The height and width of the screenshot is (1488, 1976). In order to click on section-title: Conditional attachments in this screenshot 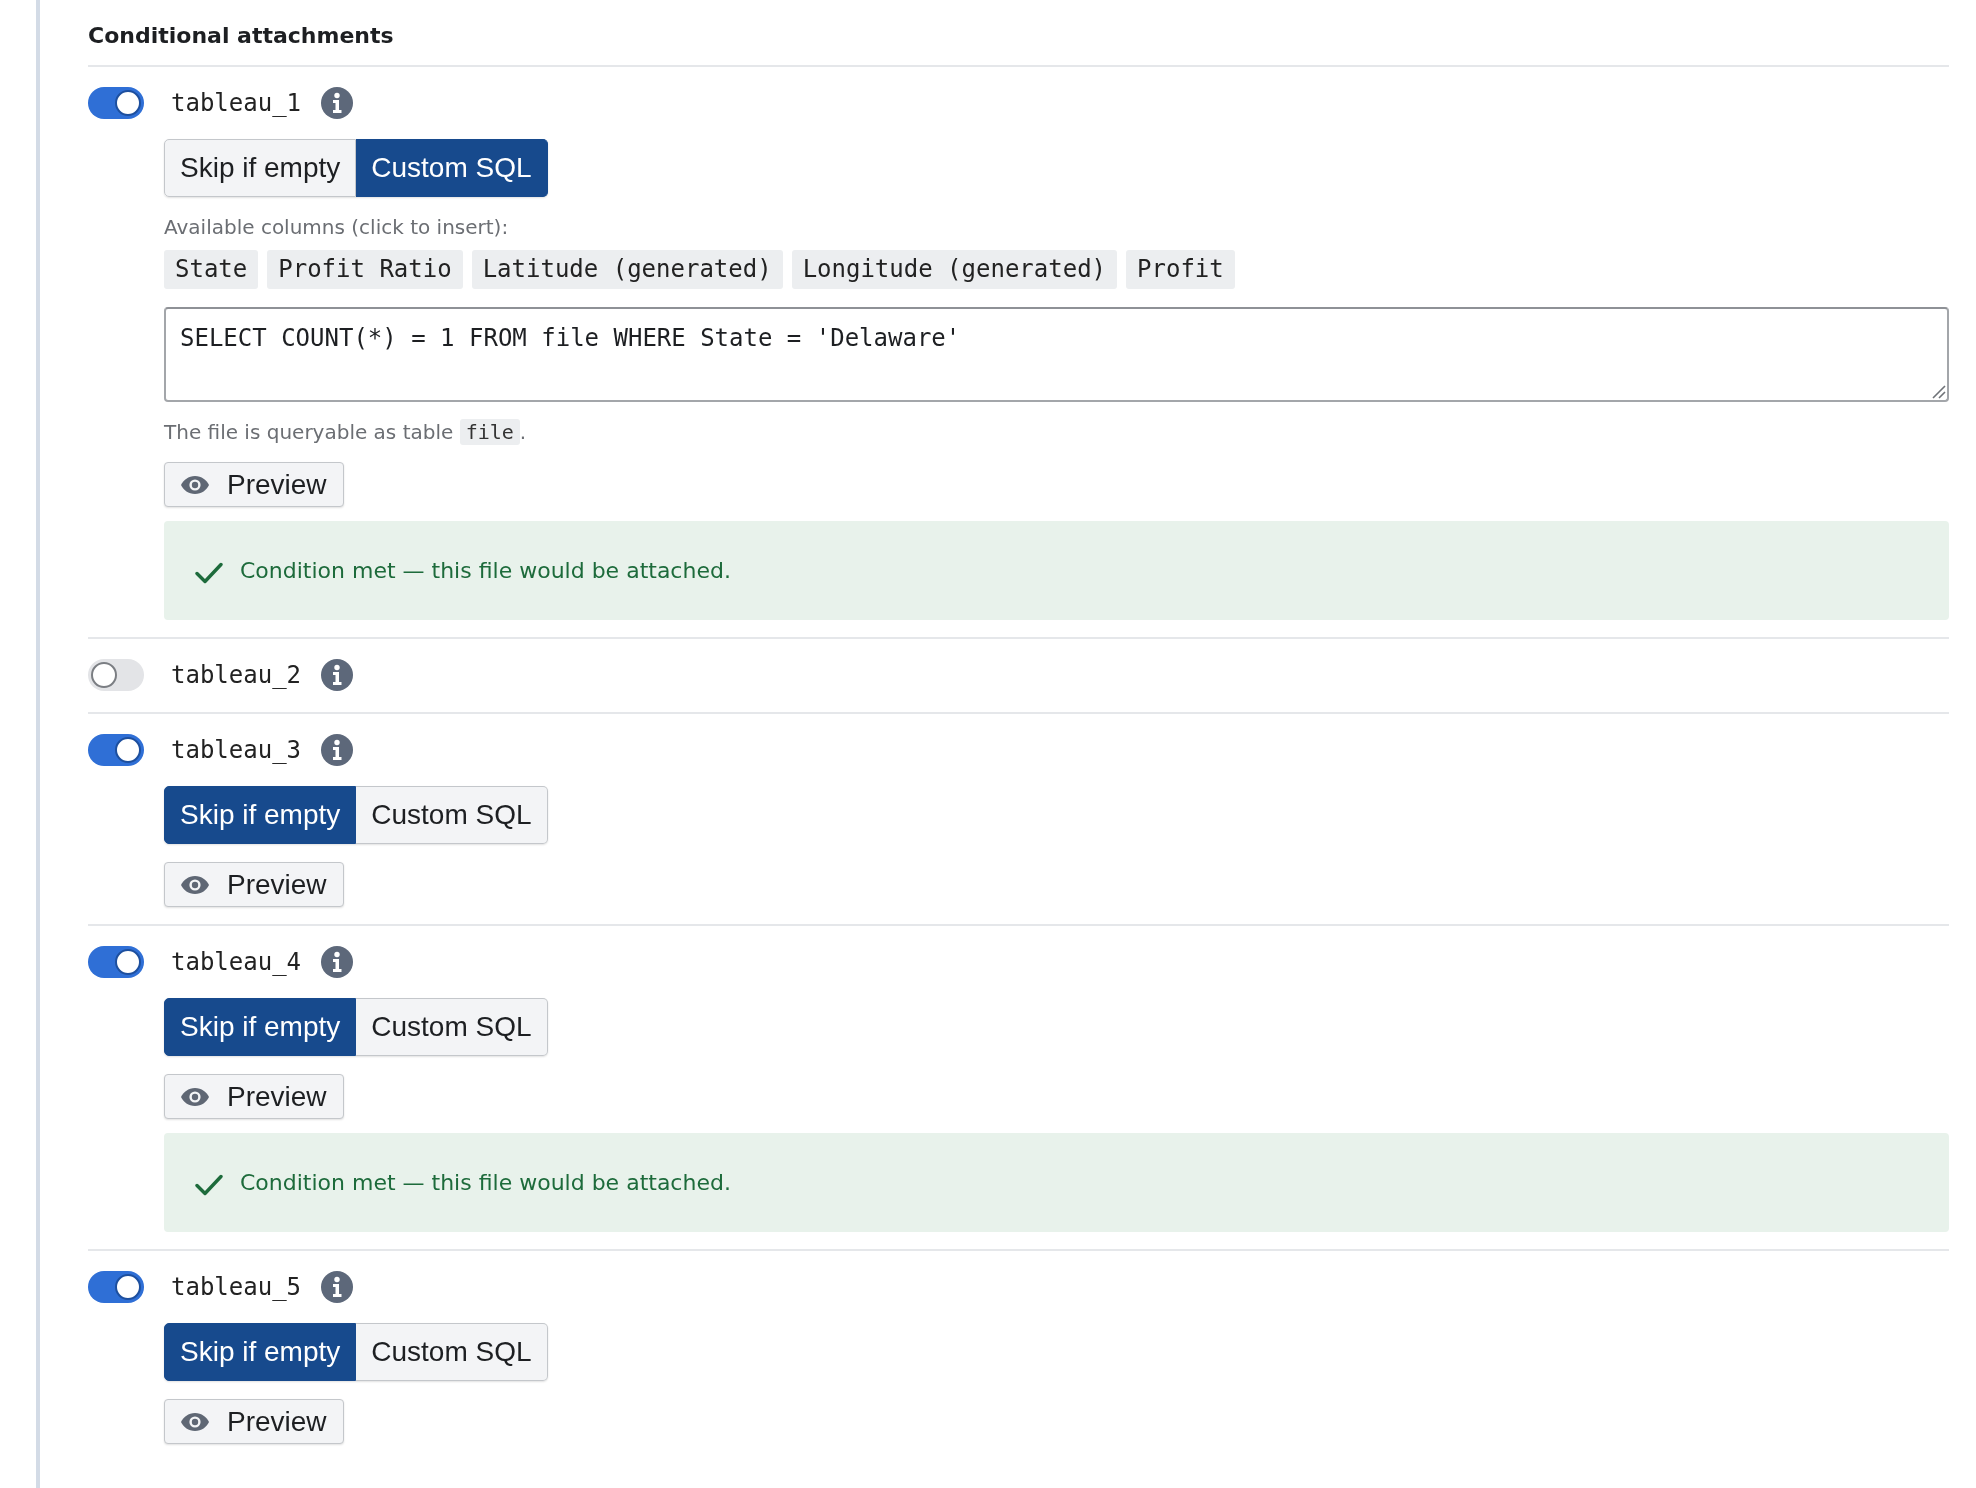, I will do `click(1018, 44)`.